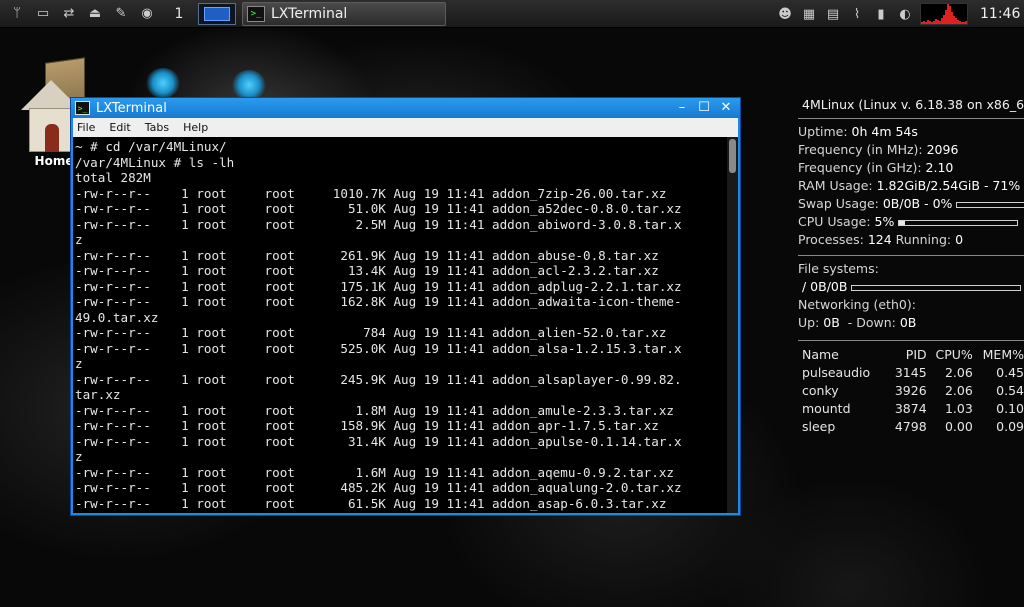 This screenshot has height=607, width=1024. What do you see at coordinates (113, 177) in the screenshot?
I see `terminal-line: total 282M` at bounding box center [113, 177].